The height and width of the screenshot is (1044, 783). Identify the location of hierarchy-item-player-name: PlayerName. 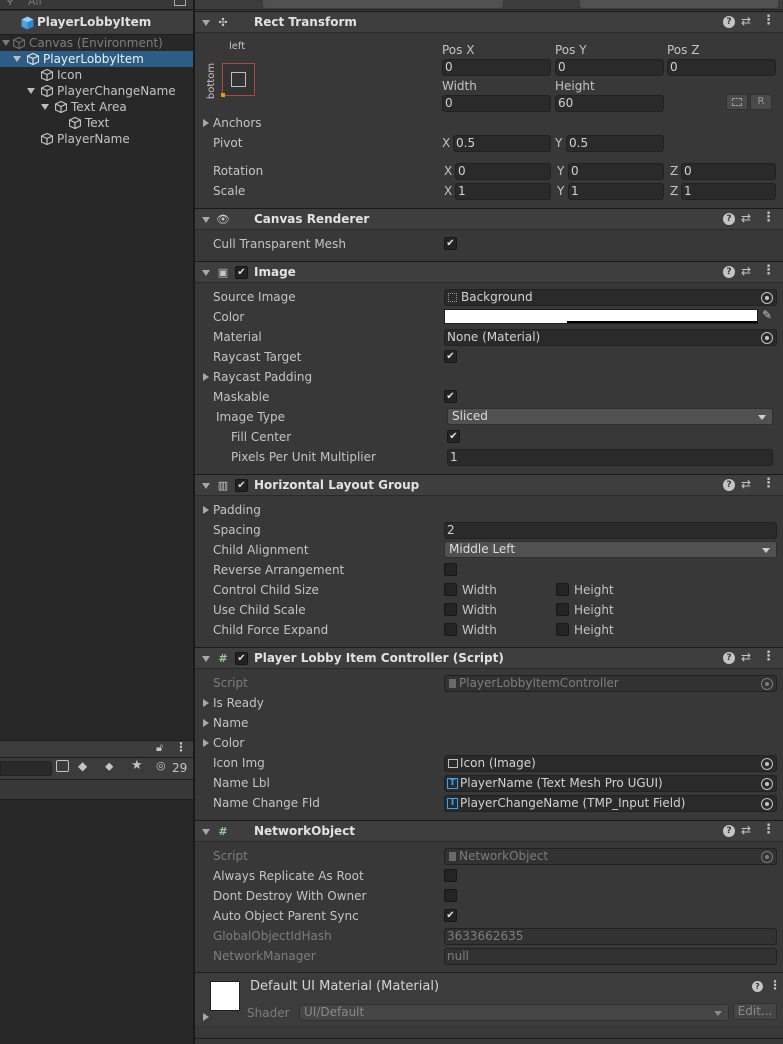
(96, 139).